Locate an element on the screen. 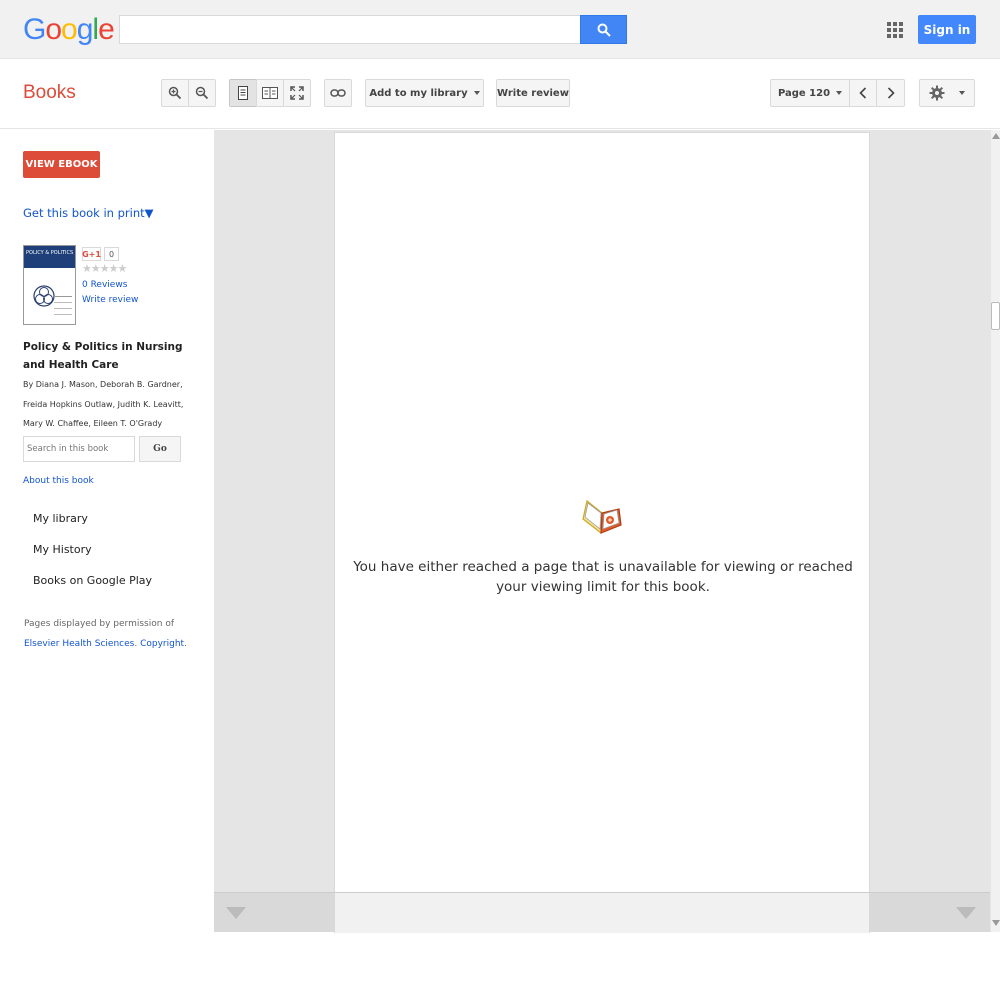 The width and height of the screenshot is (1000, 1000). sign-in-button: Sign in is located at coordinates (947, 29).